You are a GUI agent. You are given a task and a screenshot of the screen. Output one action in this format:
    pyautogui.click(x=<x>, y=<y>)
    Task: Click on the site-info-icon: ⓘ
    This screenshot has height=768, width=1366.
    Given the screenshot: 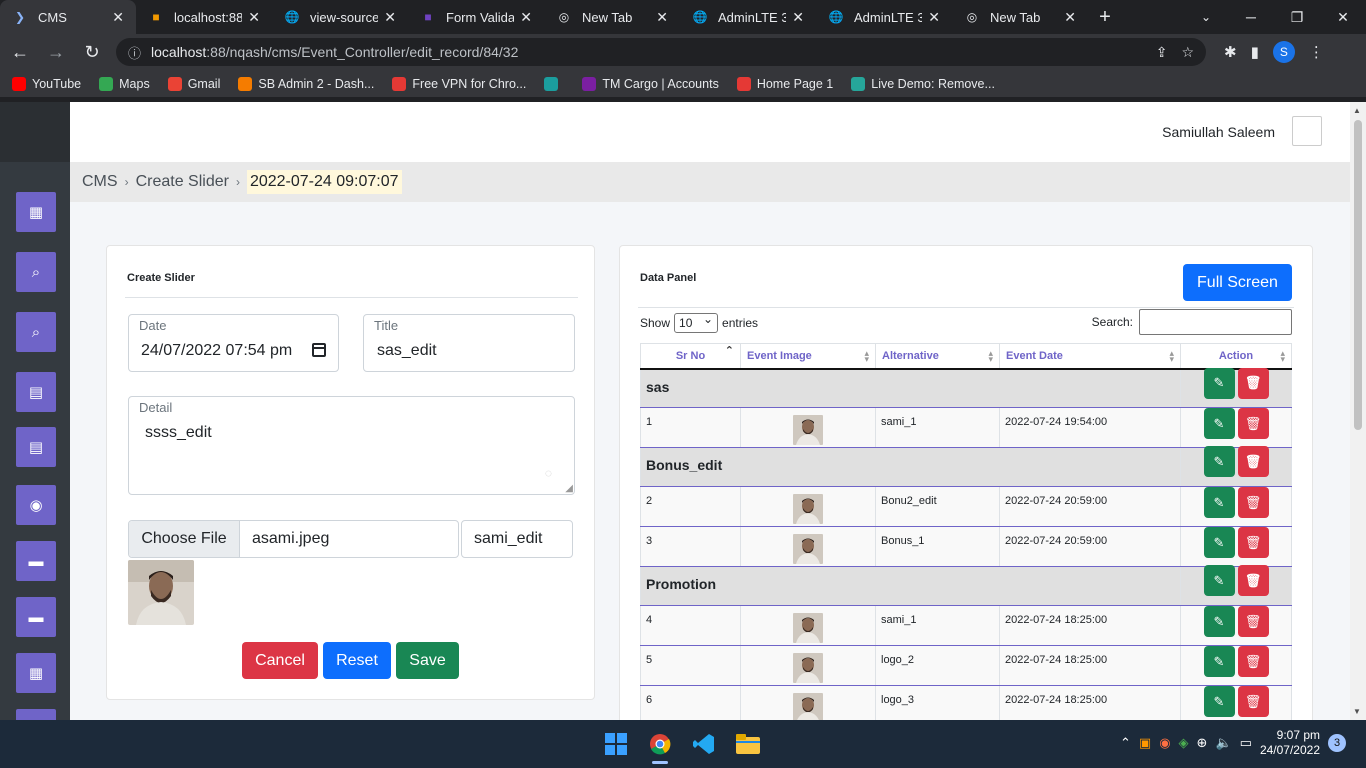 What is the action you would take?
    pyautogui.click(x=134, y=52)
    